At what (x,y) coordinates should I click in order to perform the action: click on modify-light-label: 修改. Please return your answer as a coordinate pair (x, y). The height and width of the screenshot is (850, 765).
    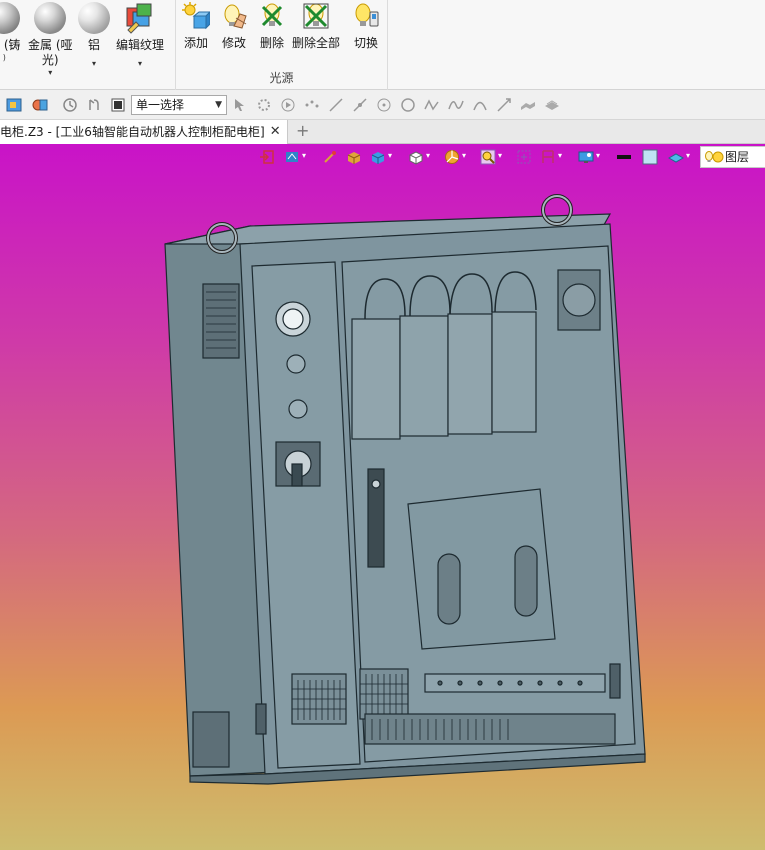
    Looking at the image, I should click on (233, 43).